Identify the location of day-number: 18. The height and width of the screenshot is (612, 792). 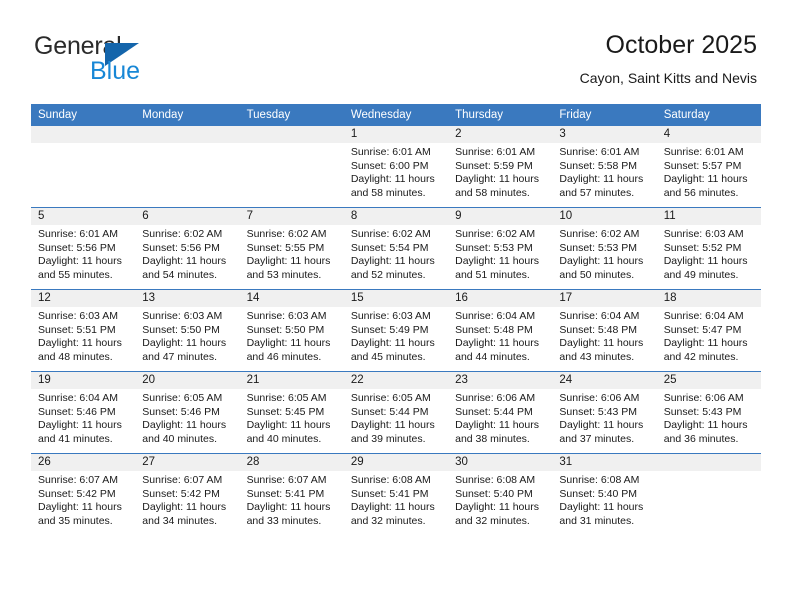
(708, 298).